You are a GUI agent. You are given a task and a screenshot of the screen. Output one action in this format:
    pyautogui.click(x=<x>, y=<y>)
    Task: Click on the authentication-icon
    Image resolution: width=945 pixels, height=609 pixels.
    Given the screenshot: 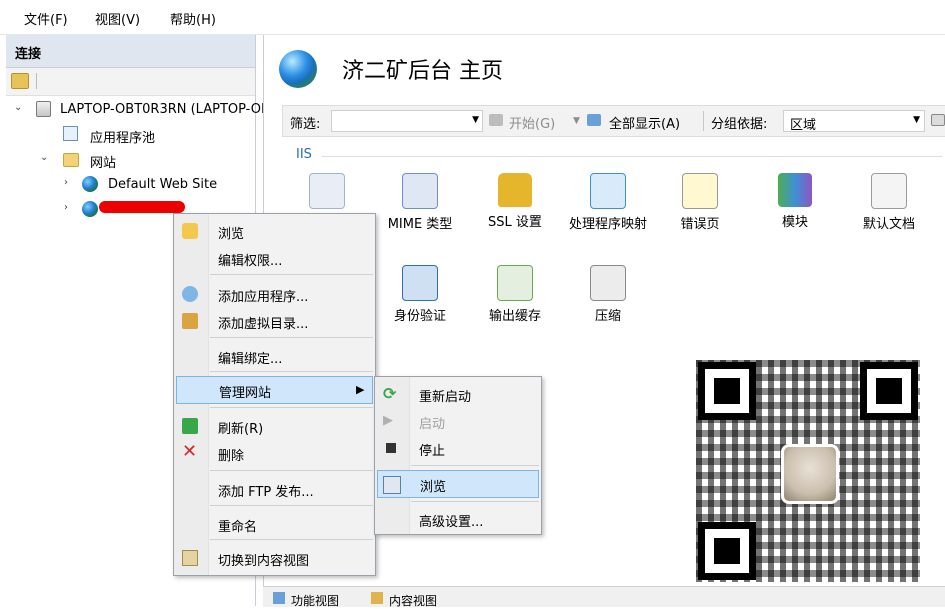 What is the action you would take?
    pyautogui.click(x=420, y=283)
    